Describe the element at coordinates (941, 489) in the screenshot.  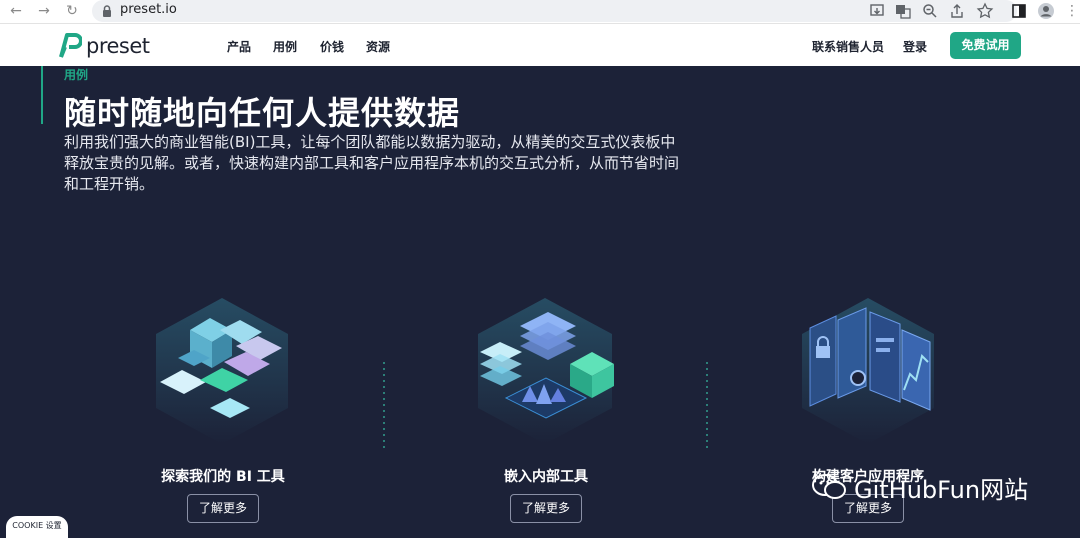
I see `watermark-text: GitHubFun网站` at that location.